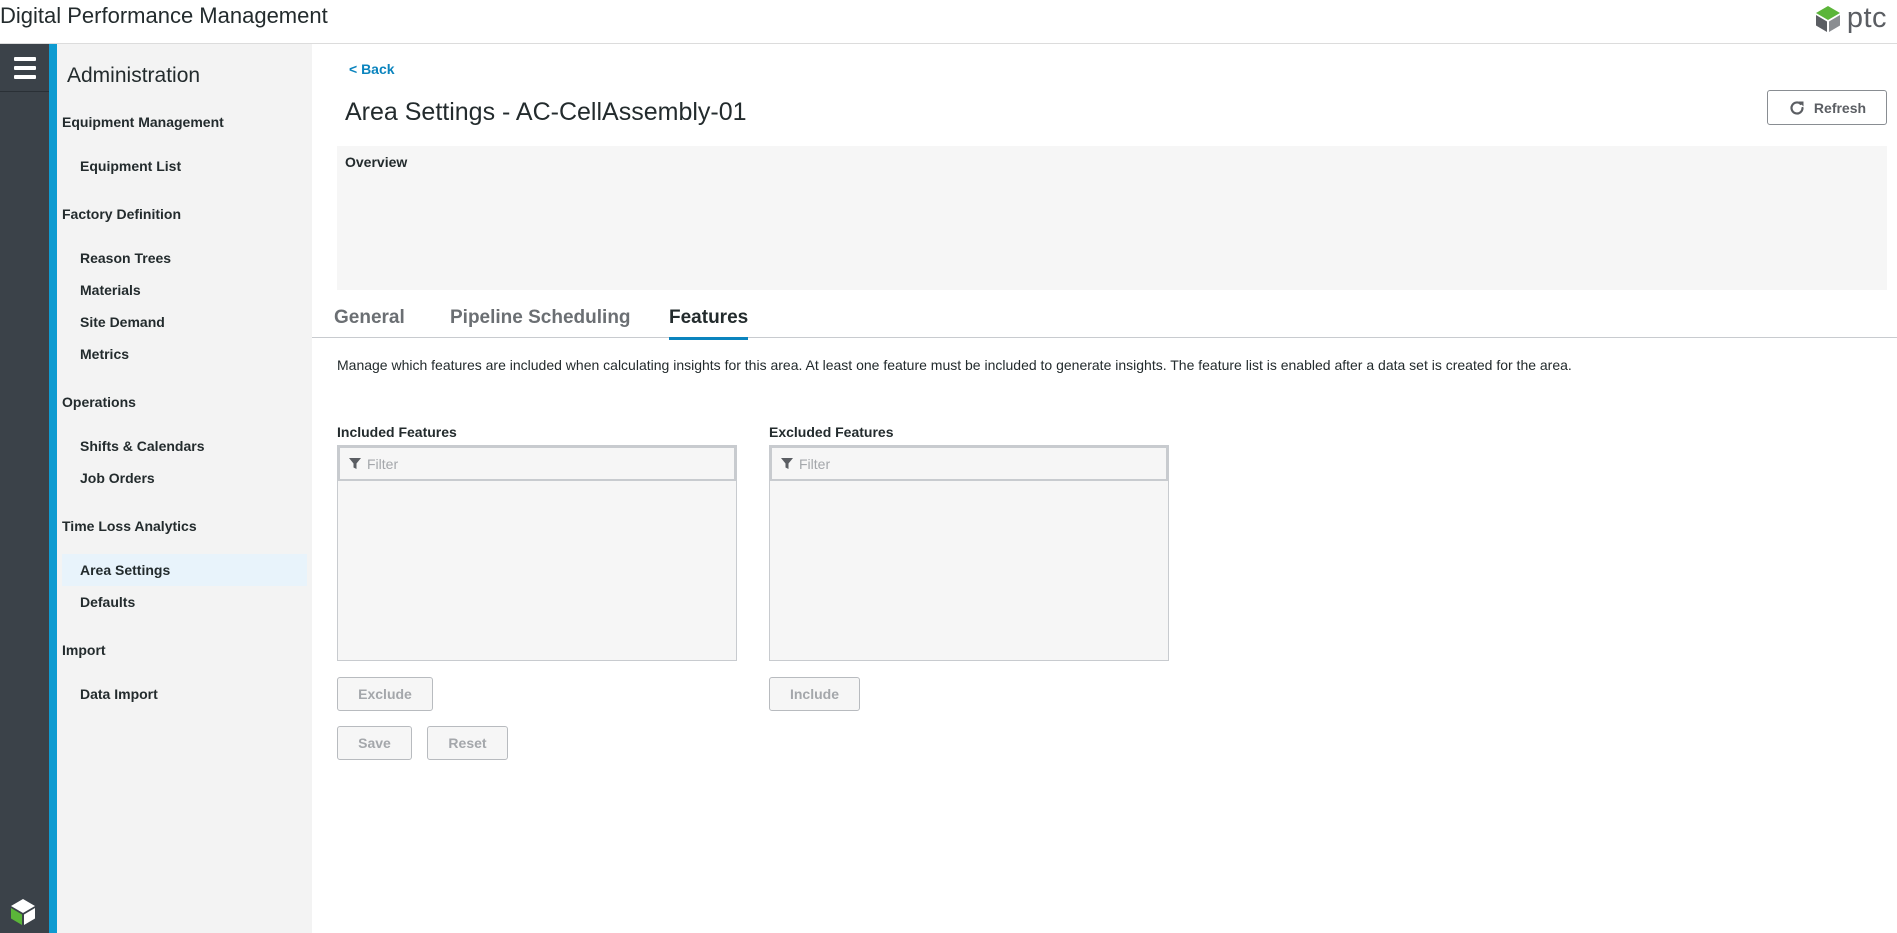  Describe the element at coordinates (537, 553) in the screenshot. I see `included-features-list: Filter` at that location.